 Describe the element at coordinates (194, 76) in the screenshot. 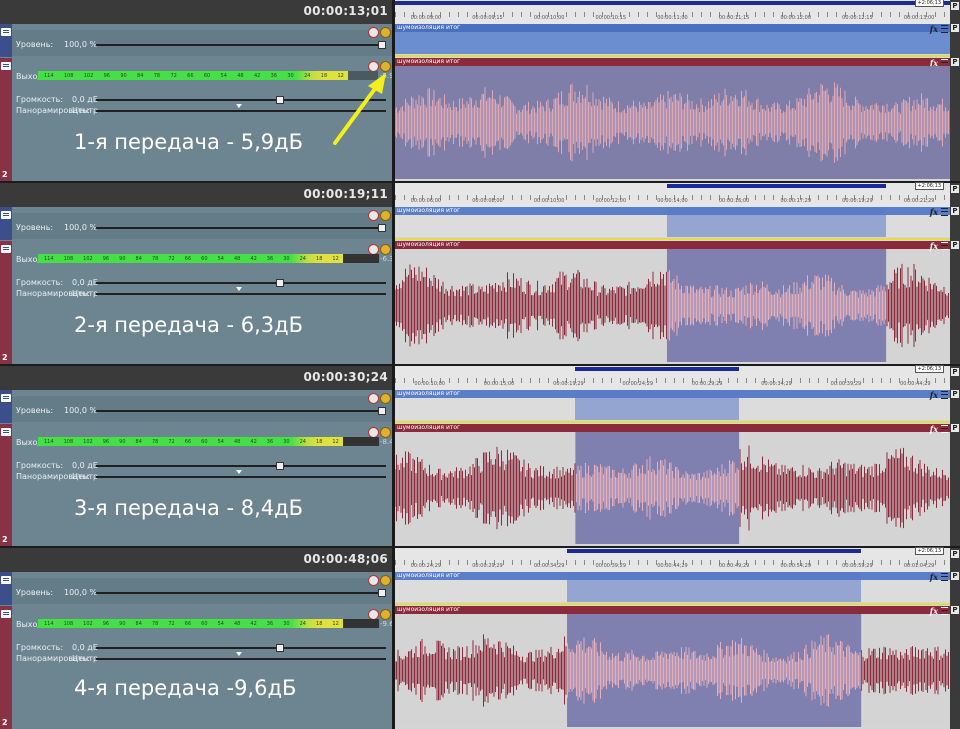

I see `meter-scale: 114 108 102 96 90 84 78 72 66 60 54 48 42 36 30 24 18 12` at that location.